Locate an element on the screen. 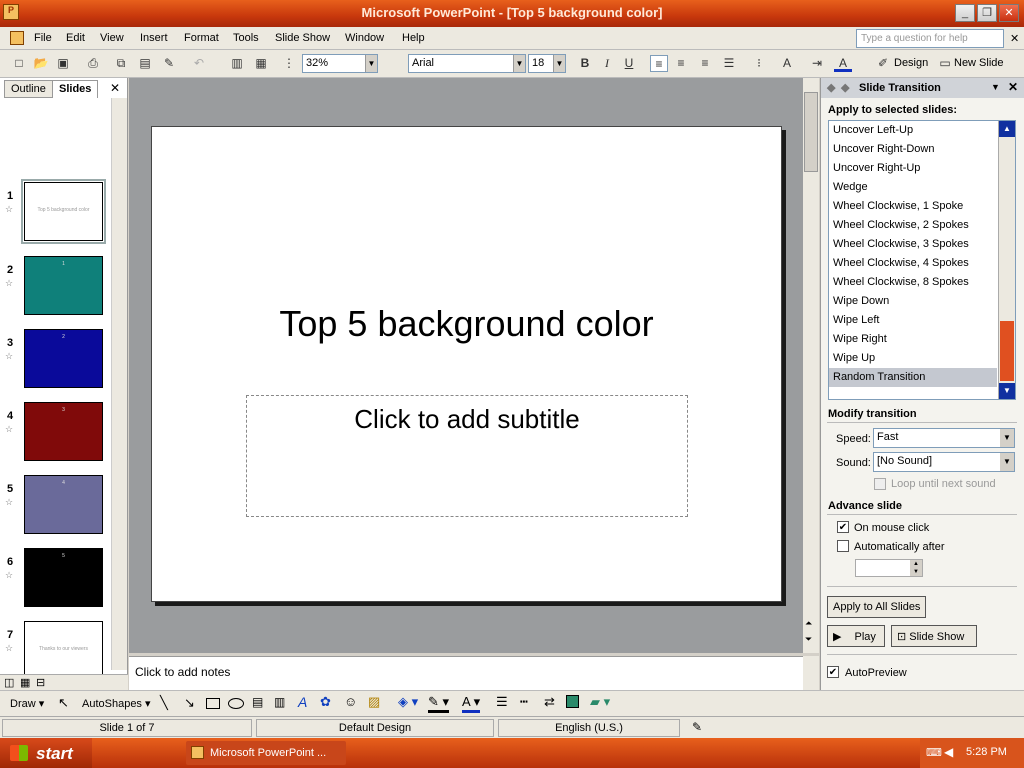  transition-item: Uncover Right-Down is located at coordinates (913, 149).